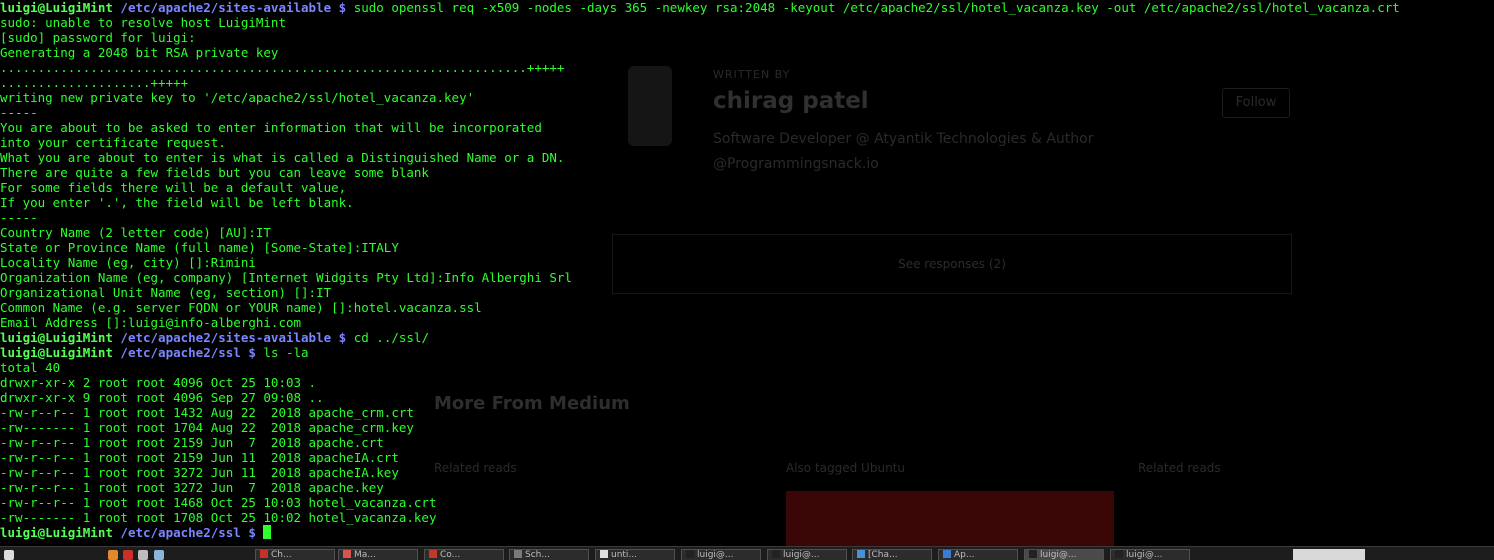 This screenshot has width=1494, height=560. I want to click on terminal-cursor, so click(267, 532).